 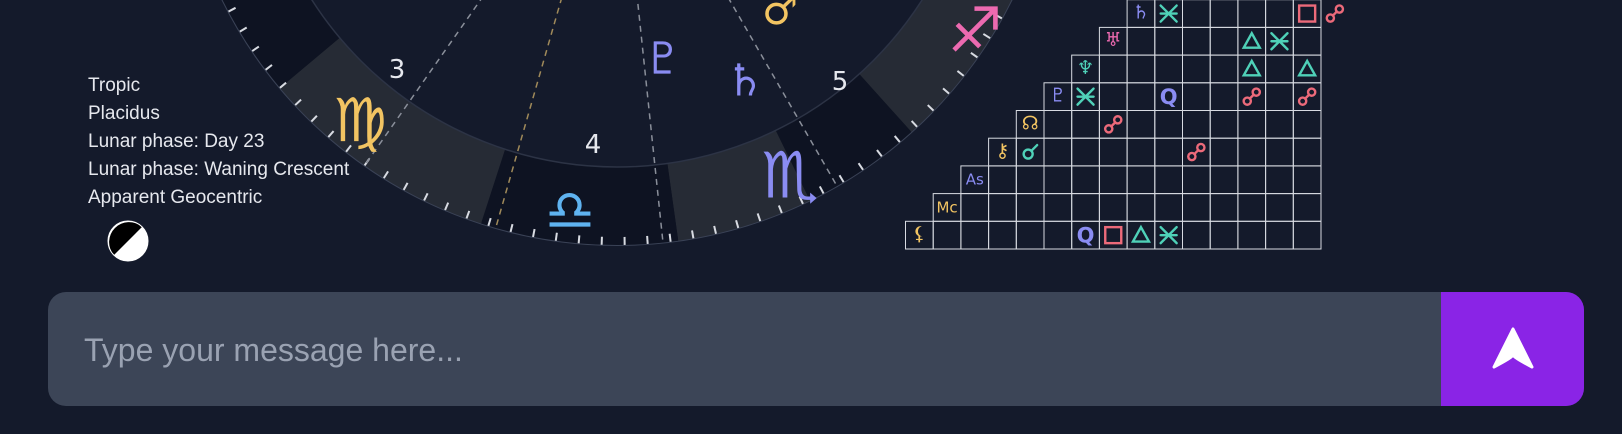 I want to click on aspect-grid-row-glyph: ⚸, so click(x=919, y=234).